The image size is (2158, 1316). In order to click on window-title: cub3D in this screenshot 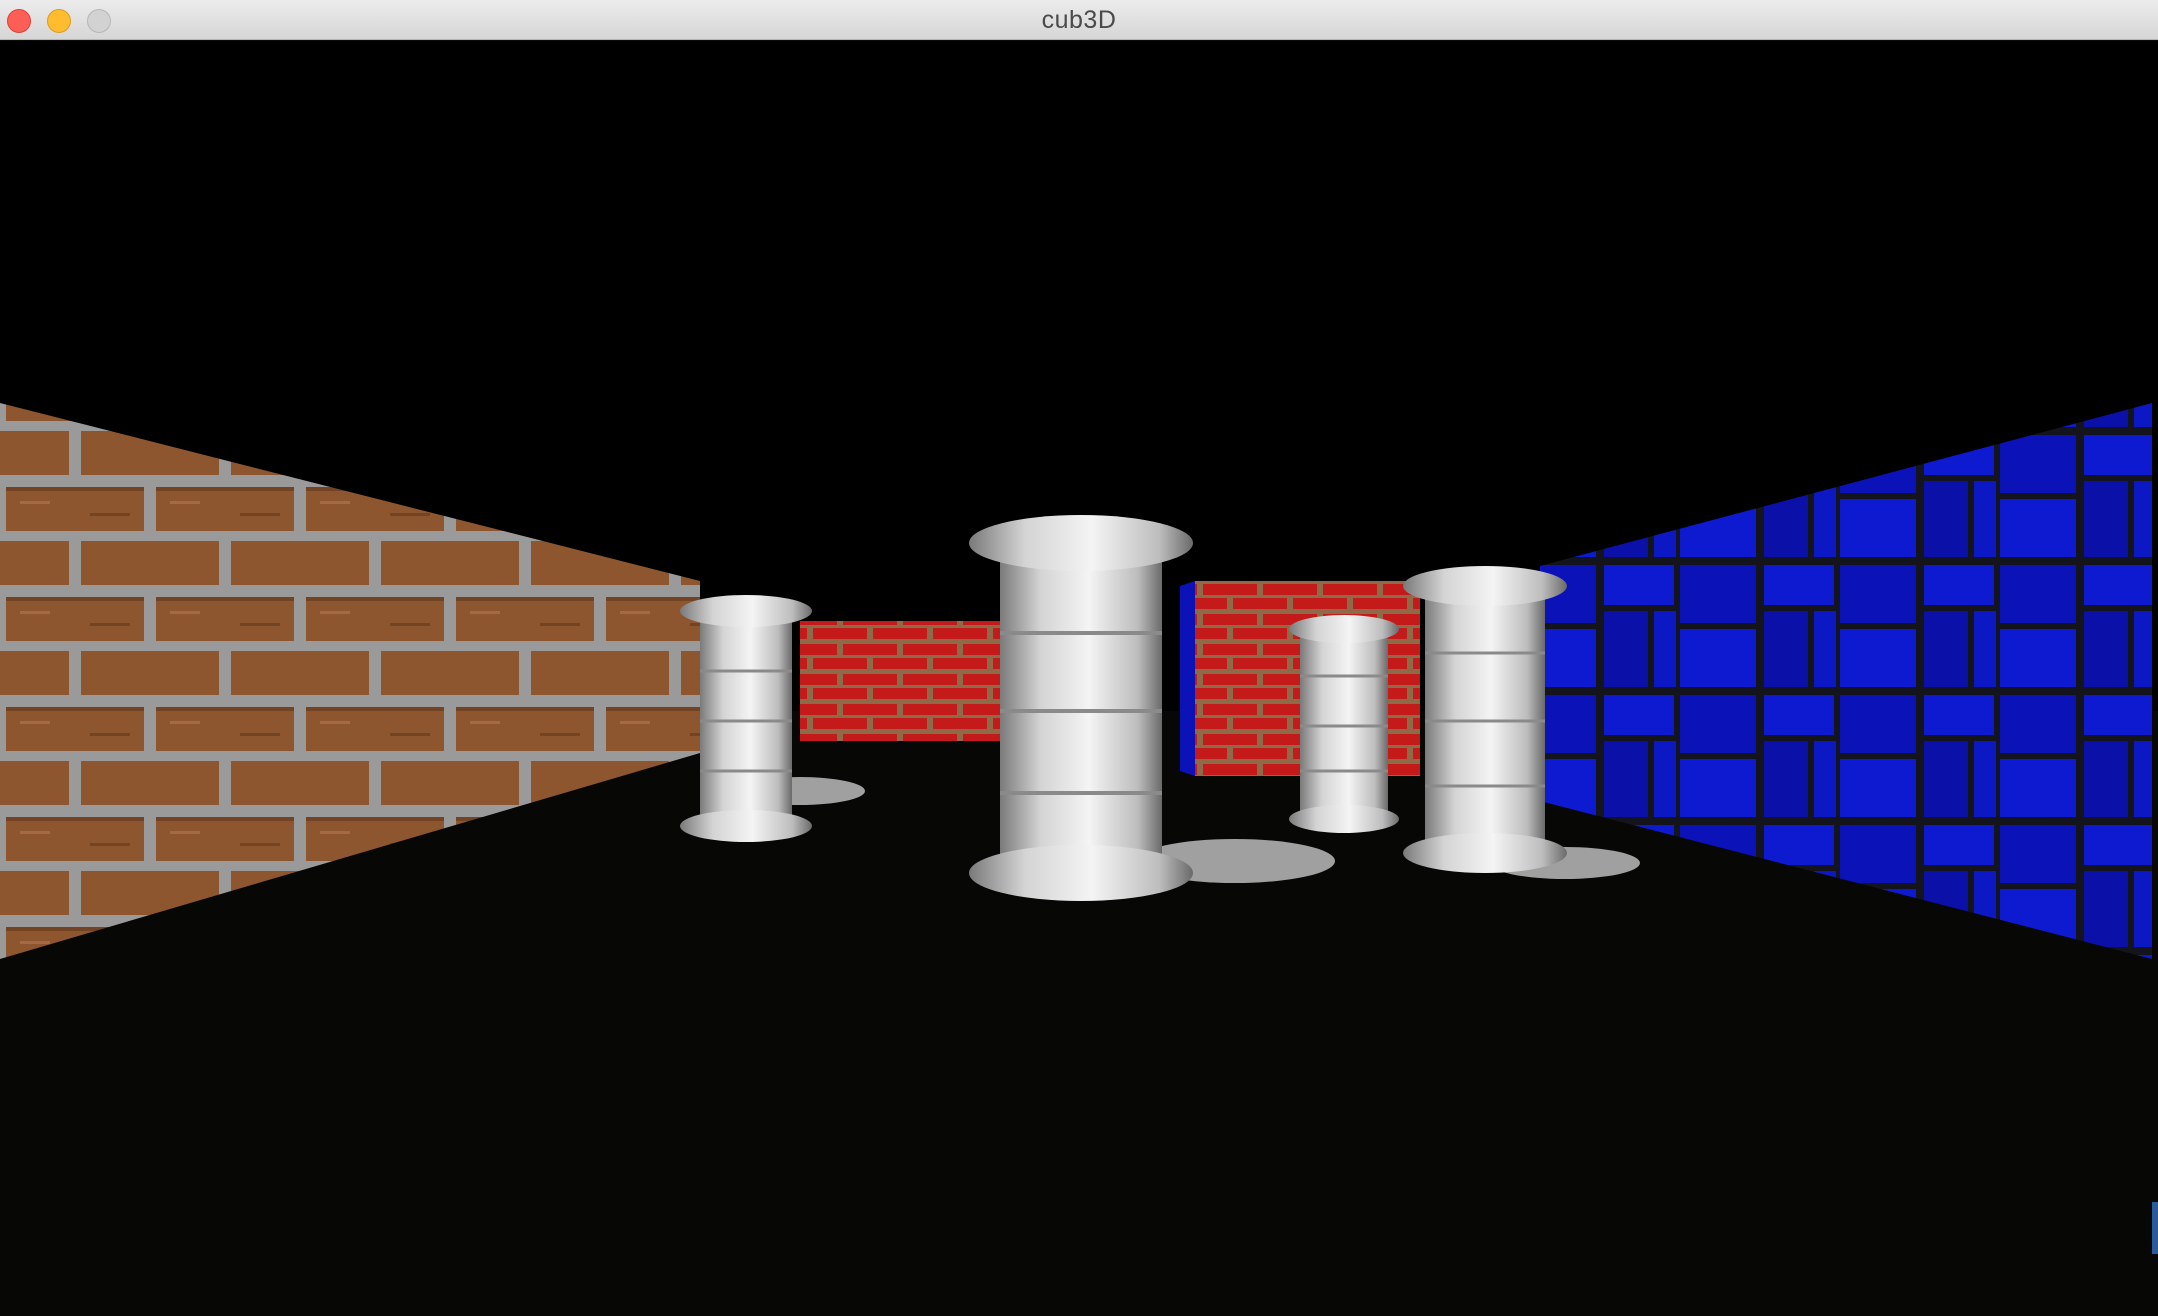, I will do `click(1079, 20)`.